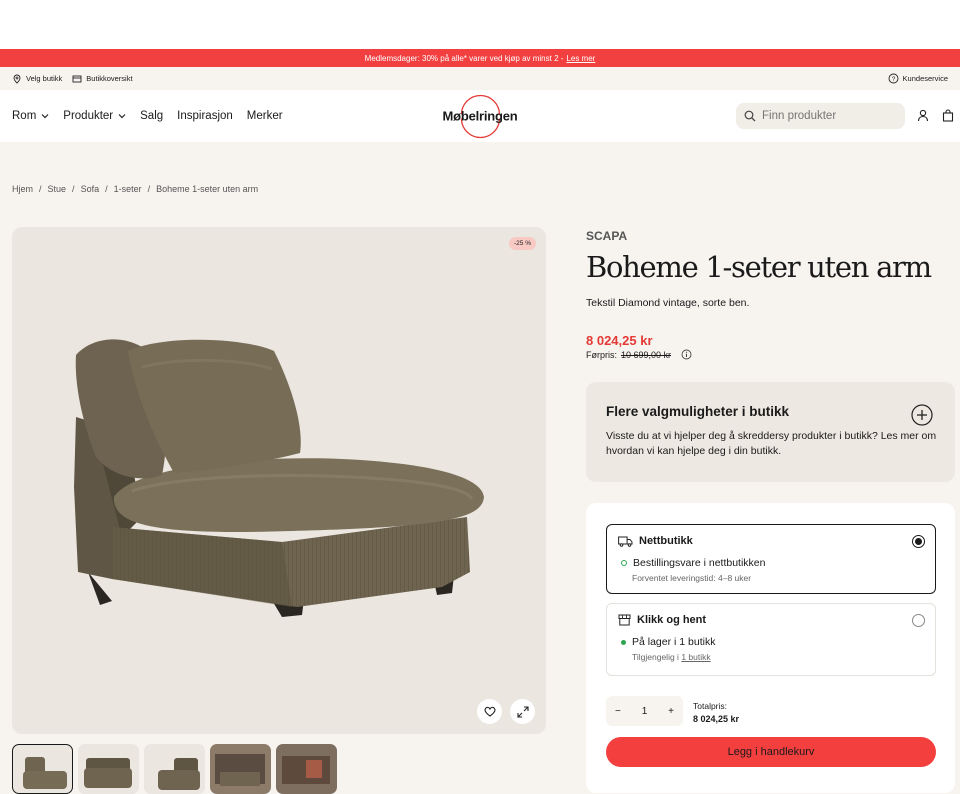 Image resolution: width=960 pixels, height=794 pixels. I want to click on breadcrumb-current: Boheme 1-seter uten arm, so click(207, 189).